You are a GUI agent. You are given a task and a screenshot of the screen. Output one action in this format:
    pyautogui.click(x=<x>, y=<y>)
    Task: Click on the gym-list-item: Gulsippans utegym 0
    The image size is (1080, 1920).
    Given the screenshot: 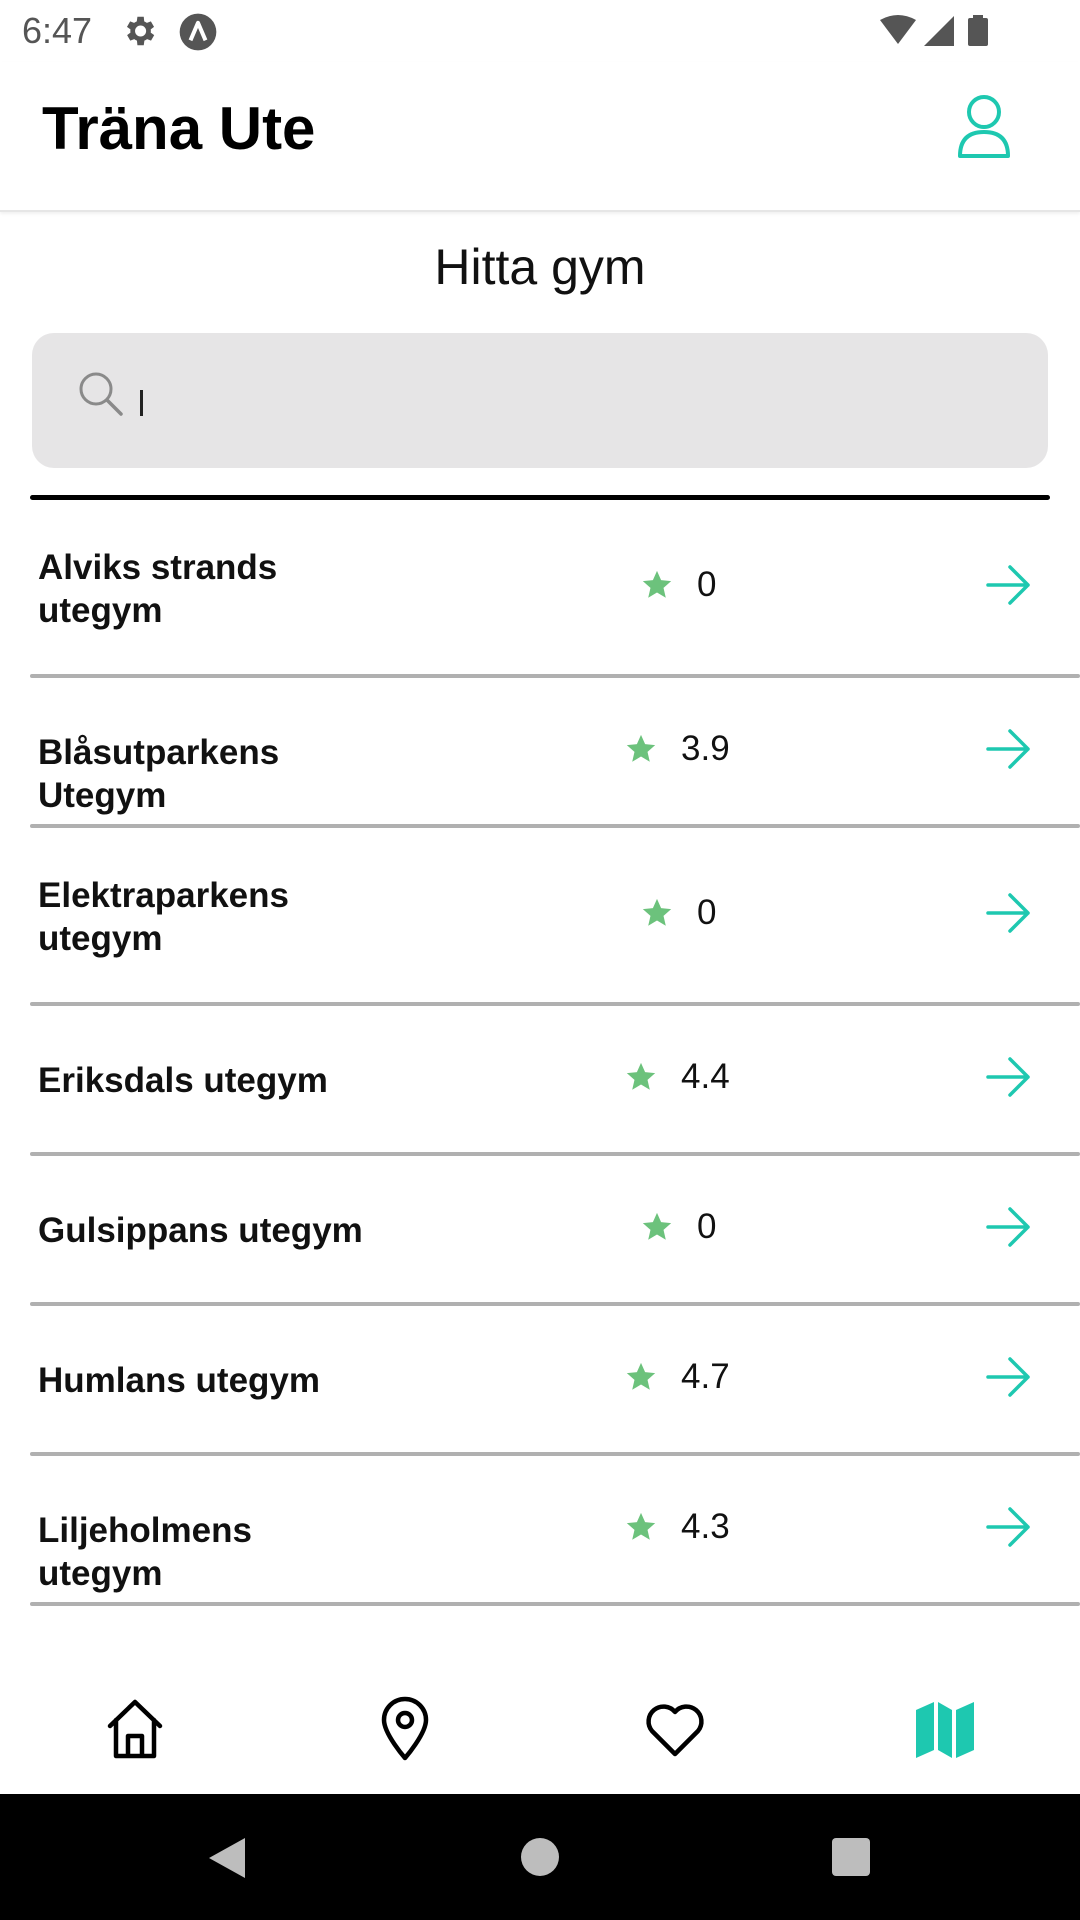 What is the action you would take?
    pyautogui.click(x=540, y=1231)
    